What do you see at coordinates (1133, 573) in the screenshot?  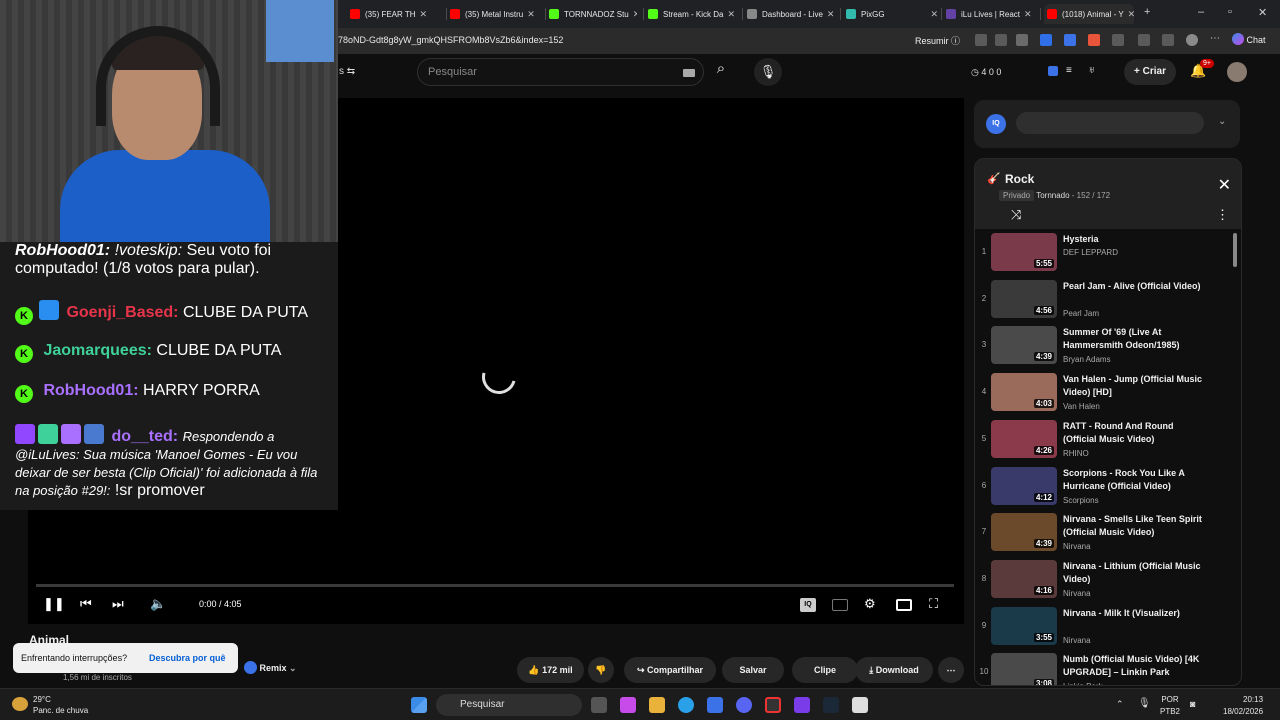 I see `playlist-item-title: Nirvana - Lithium (Official Music Video)` at bounding box center [1133, 573].